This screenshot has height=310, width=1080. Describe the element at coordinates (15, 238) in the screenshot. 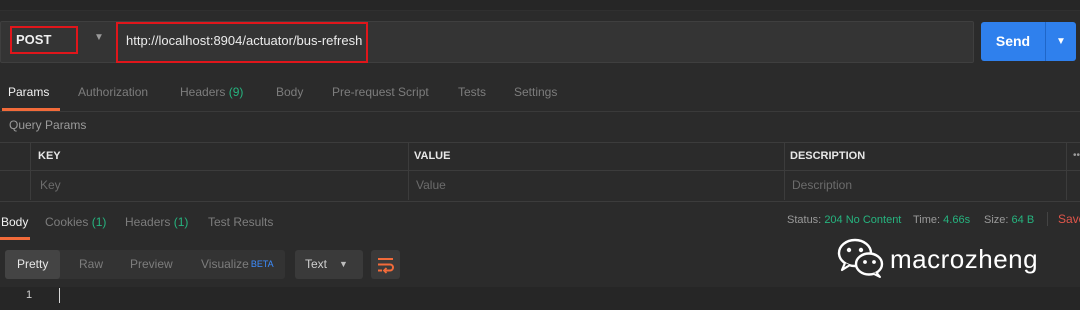

I see `active-response-tab-indicator` at that location.